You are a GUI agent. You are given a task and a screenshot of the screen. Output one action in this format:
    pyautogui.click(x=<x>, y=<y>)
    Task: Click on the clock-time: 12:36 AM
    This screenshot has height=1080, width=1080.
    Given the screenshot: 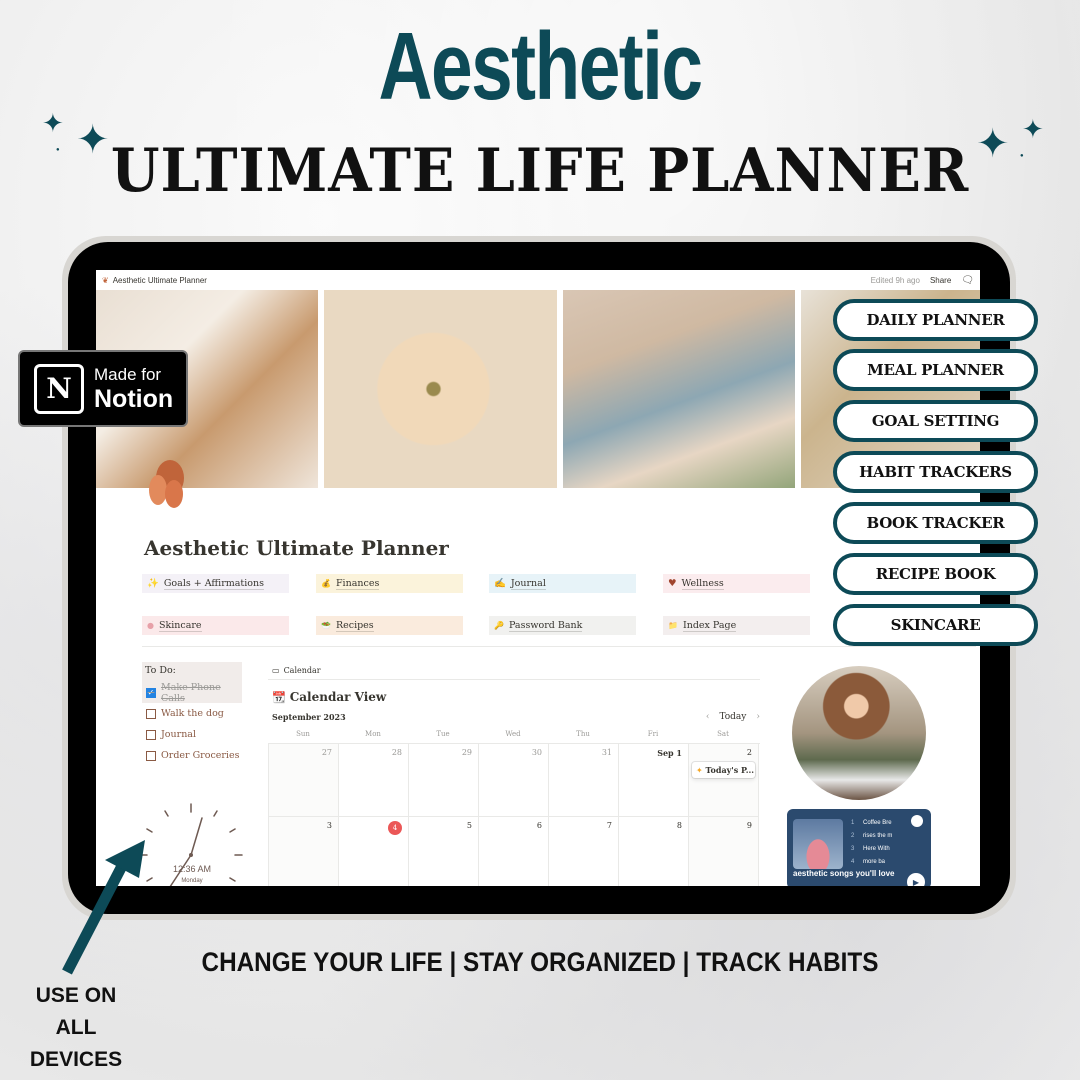 What is the action you would take?
    pyautogui.click(x=192, y=869)
    